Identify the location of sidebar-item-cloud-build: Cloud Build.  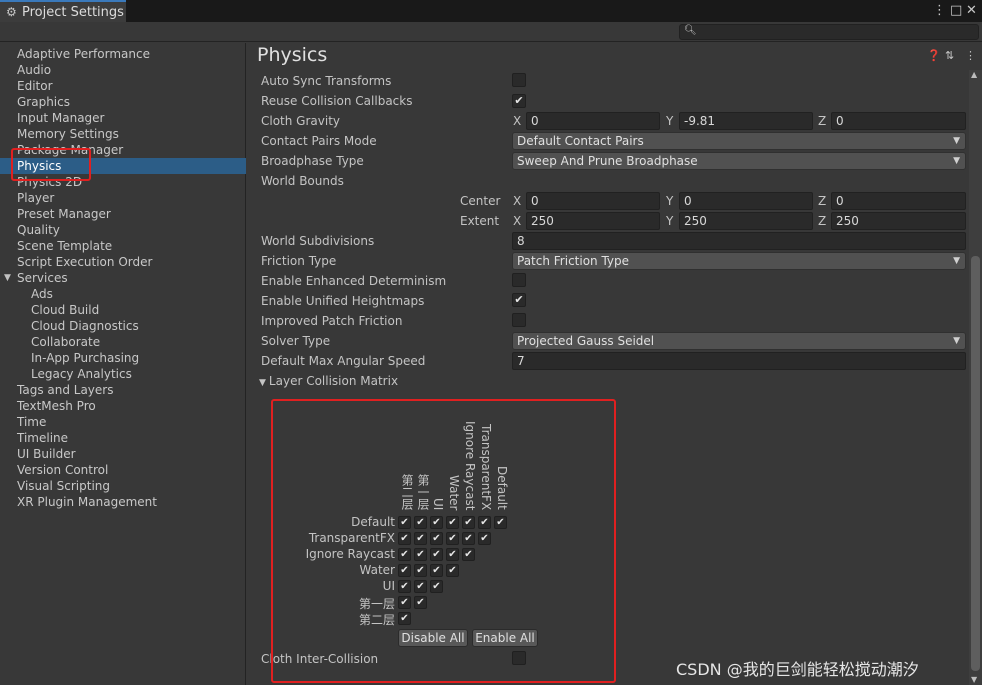
(123, 310).